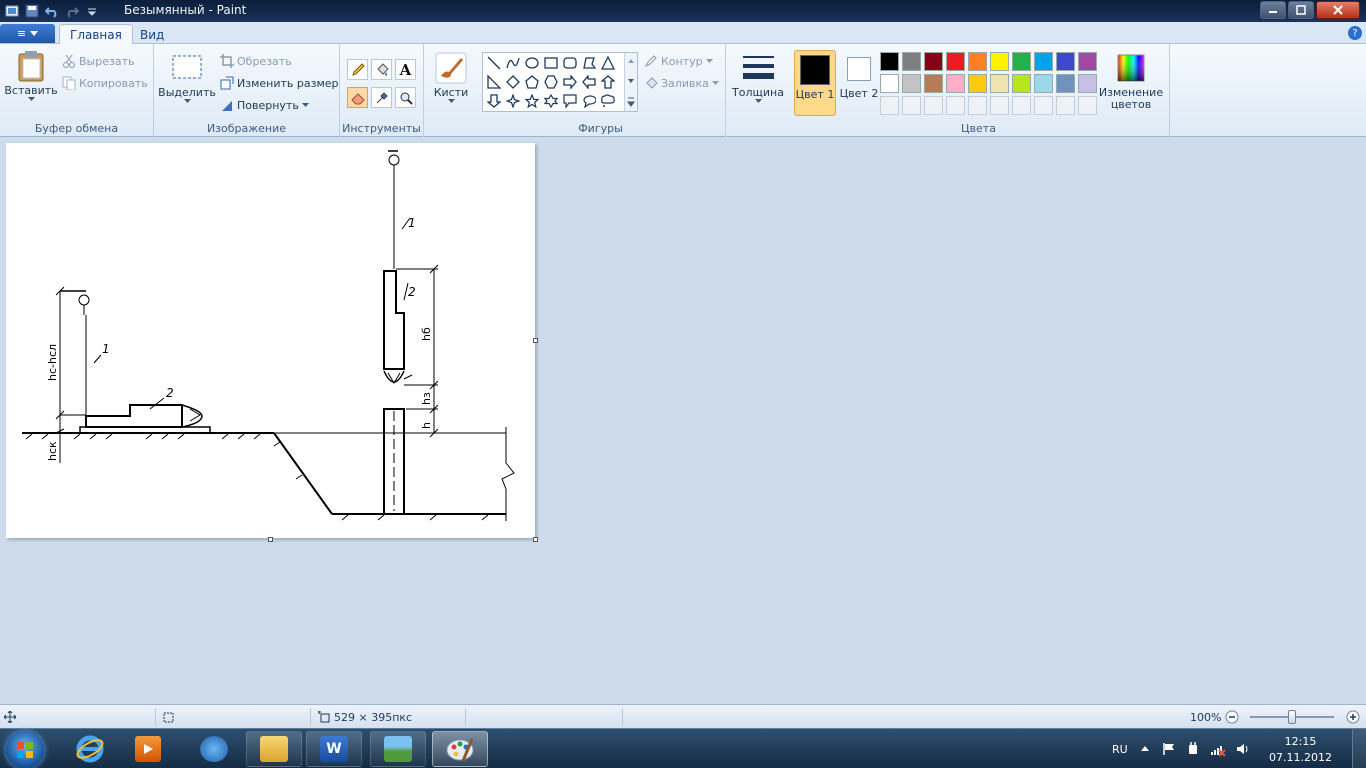 The height and width of the screenshot is (768, 1366). I want to click on outline-button: Контур, so click(678, 61).